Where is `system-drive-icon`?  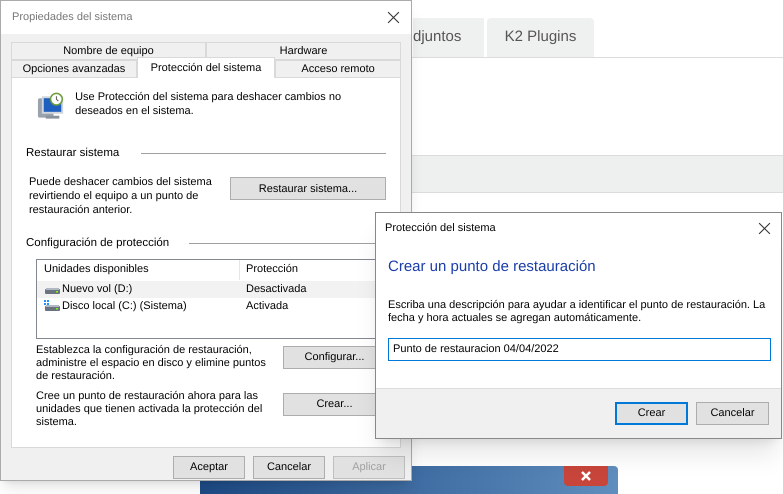
system-drive-icon is located at coordinates (52, 306).